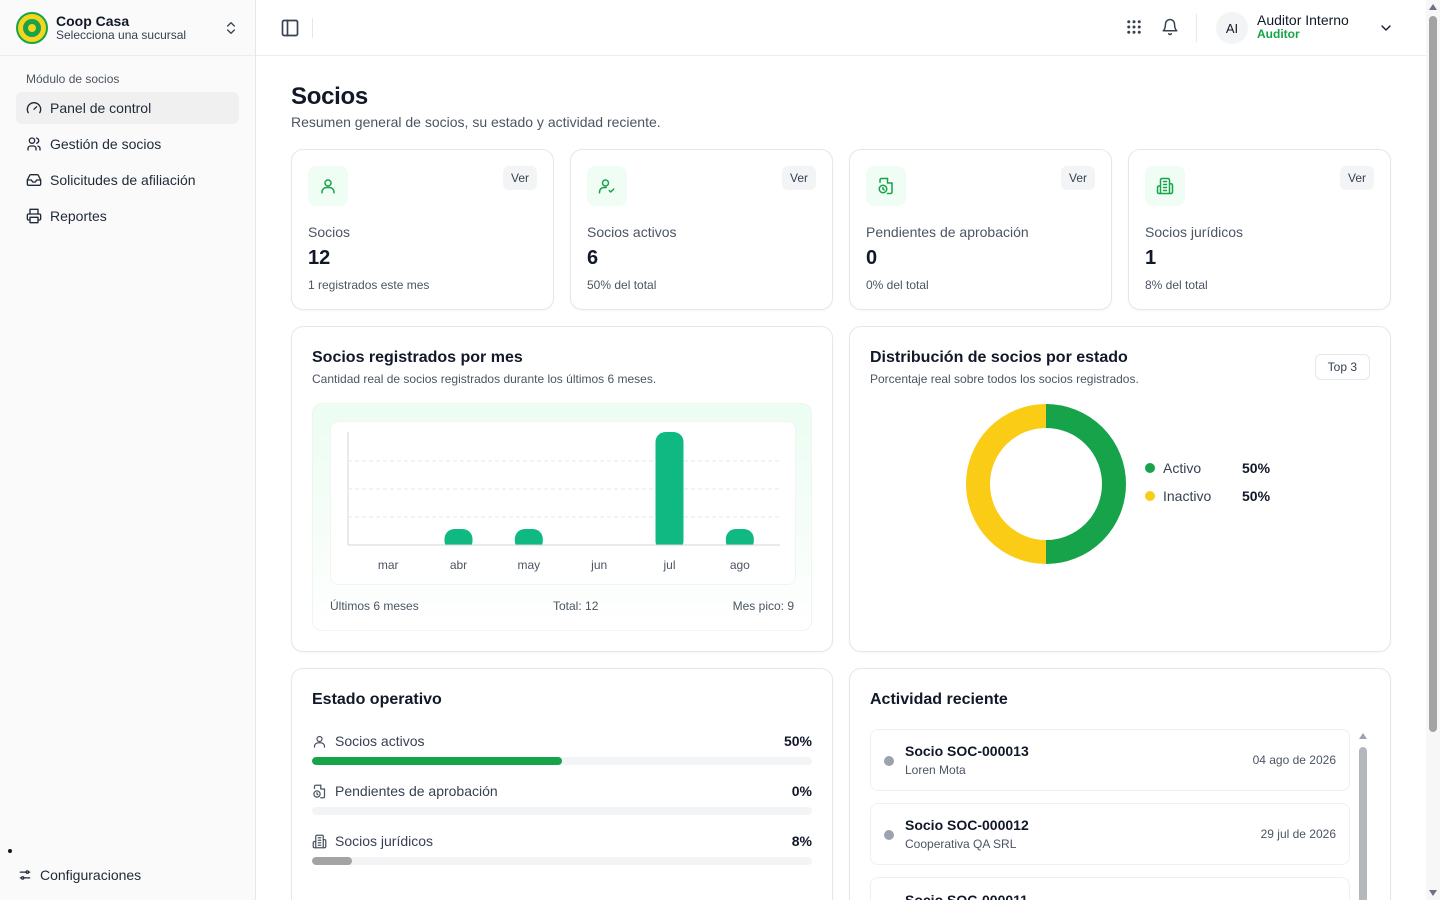 Image resolution: width=1440 pixels, height=900 pixels. What do you see at coordinates (967, 751) in the screenshot?
I see `activity-title: Socio SOC-000013` at bounding box center [967, 751].